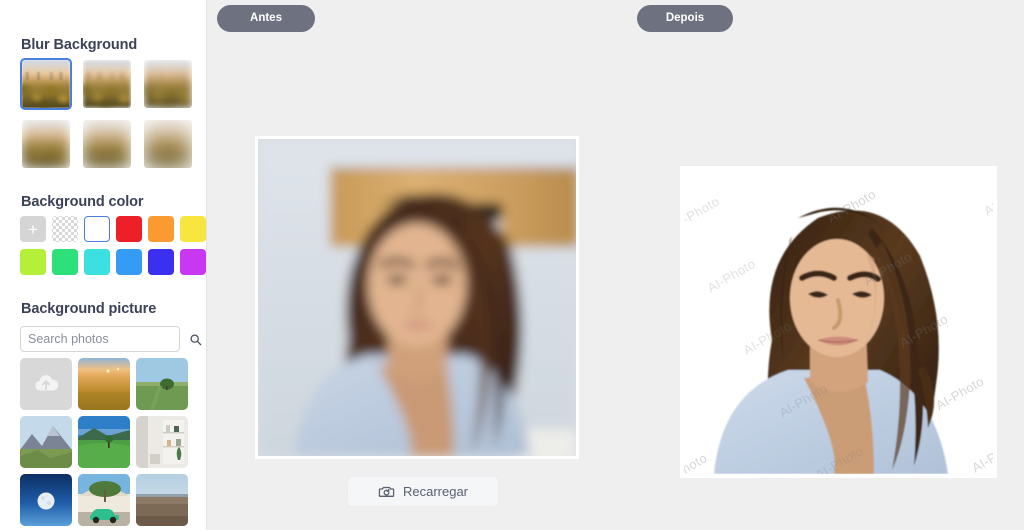  I want to click on search-photos-box, so click(111, 339).